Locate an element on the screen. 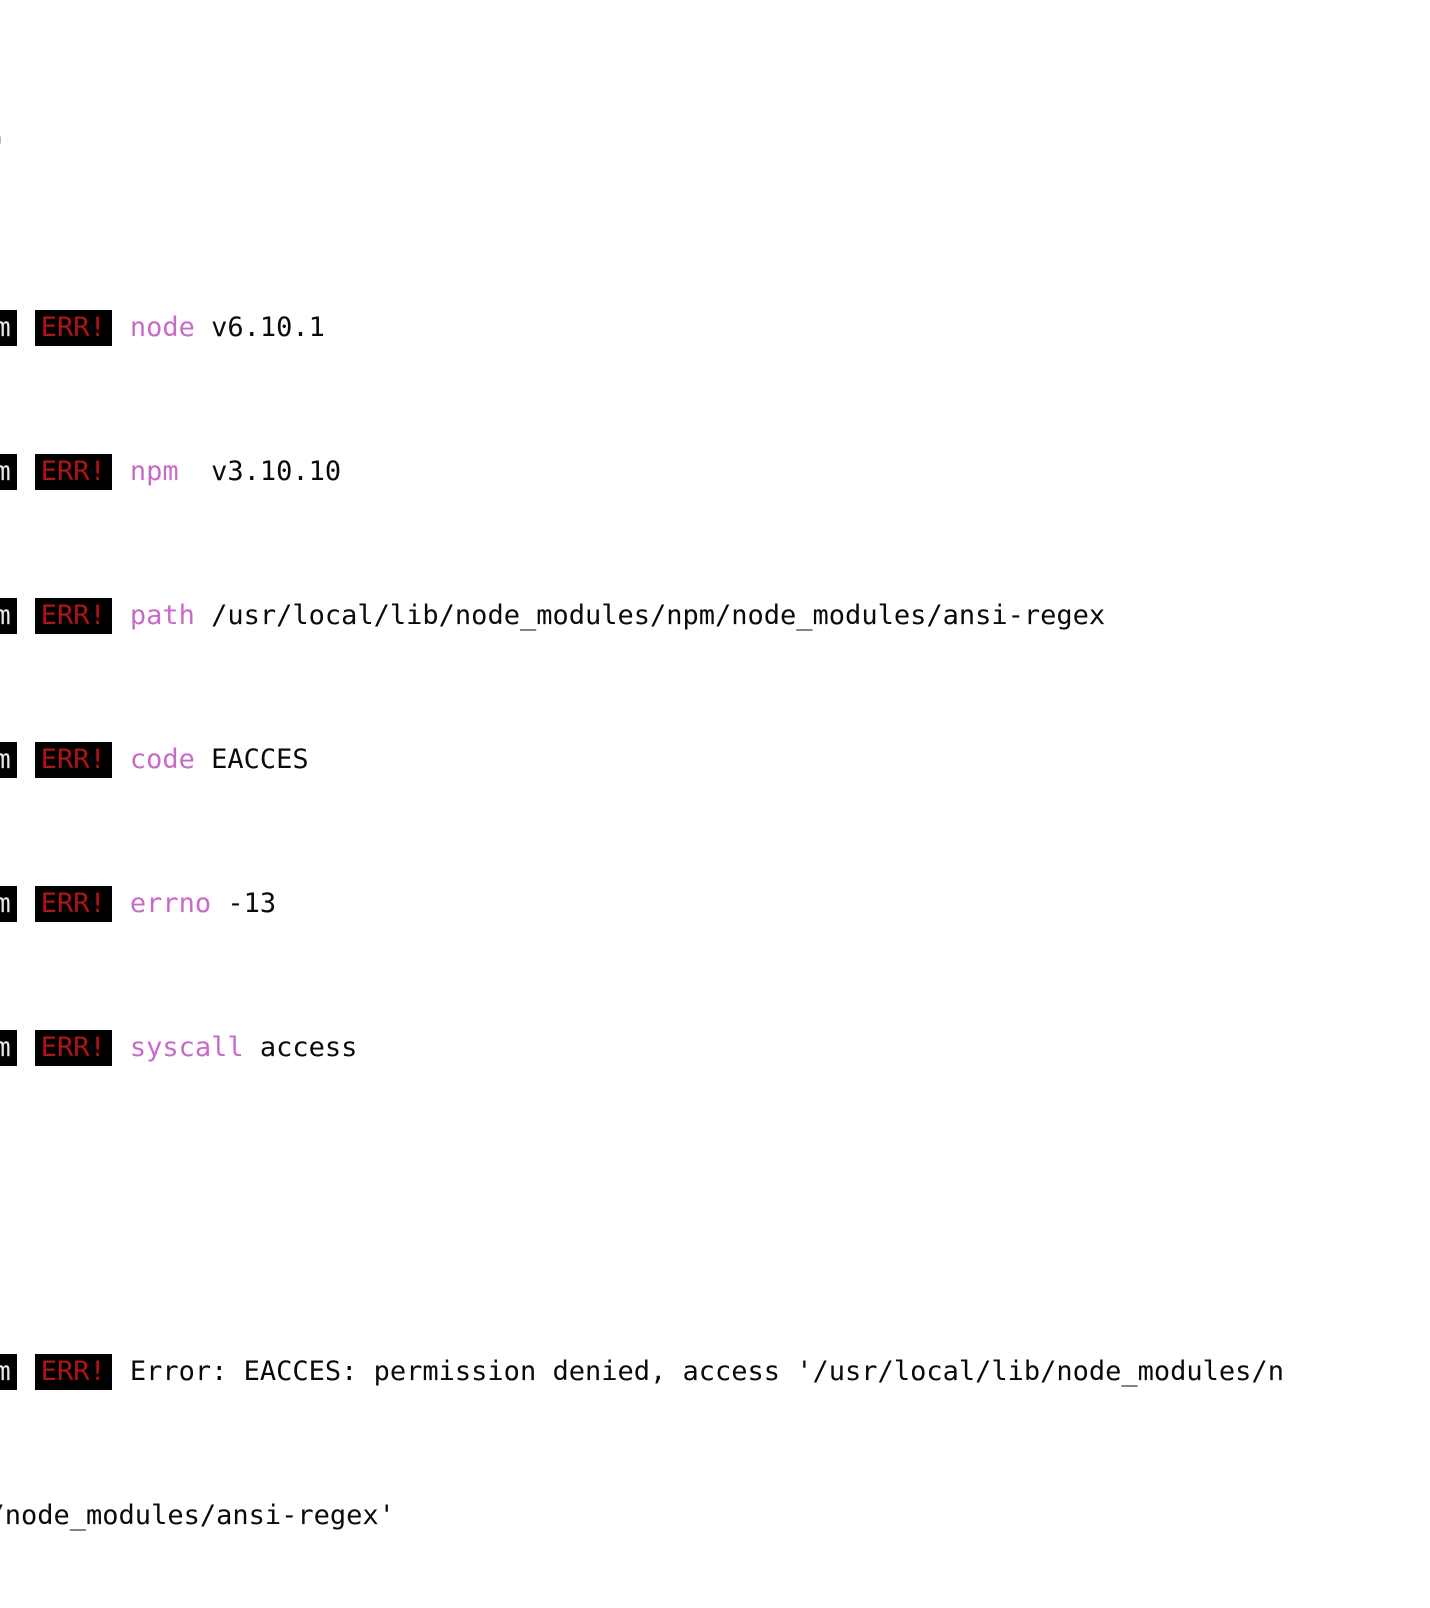 The image size is (1430, 1608). keyword-errno: errno is located at coordinates (170, 903).